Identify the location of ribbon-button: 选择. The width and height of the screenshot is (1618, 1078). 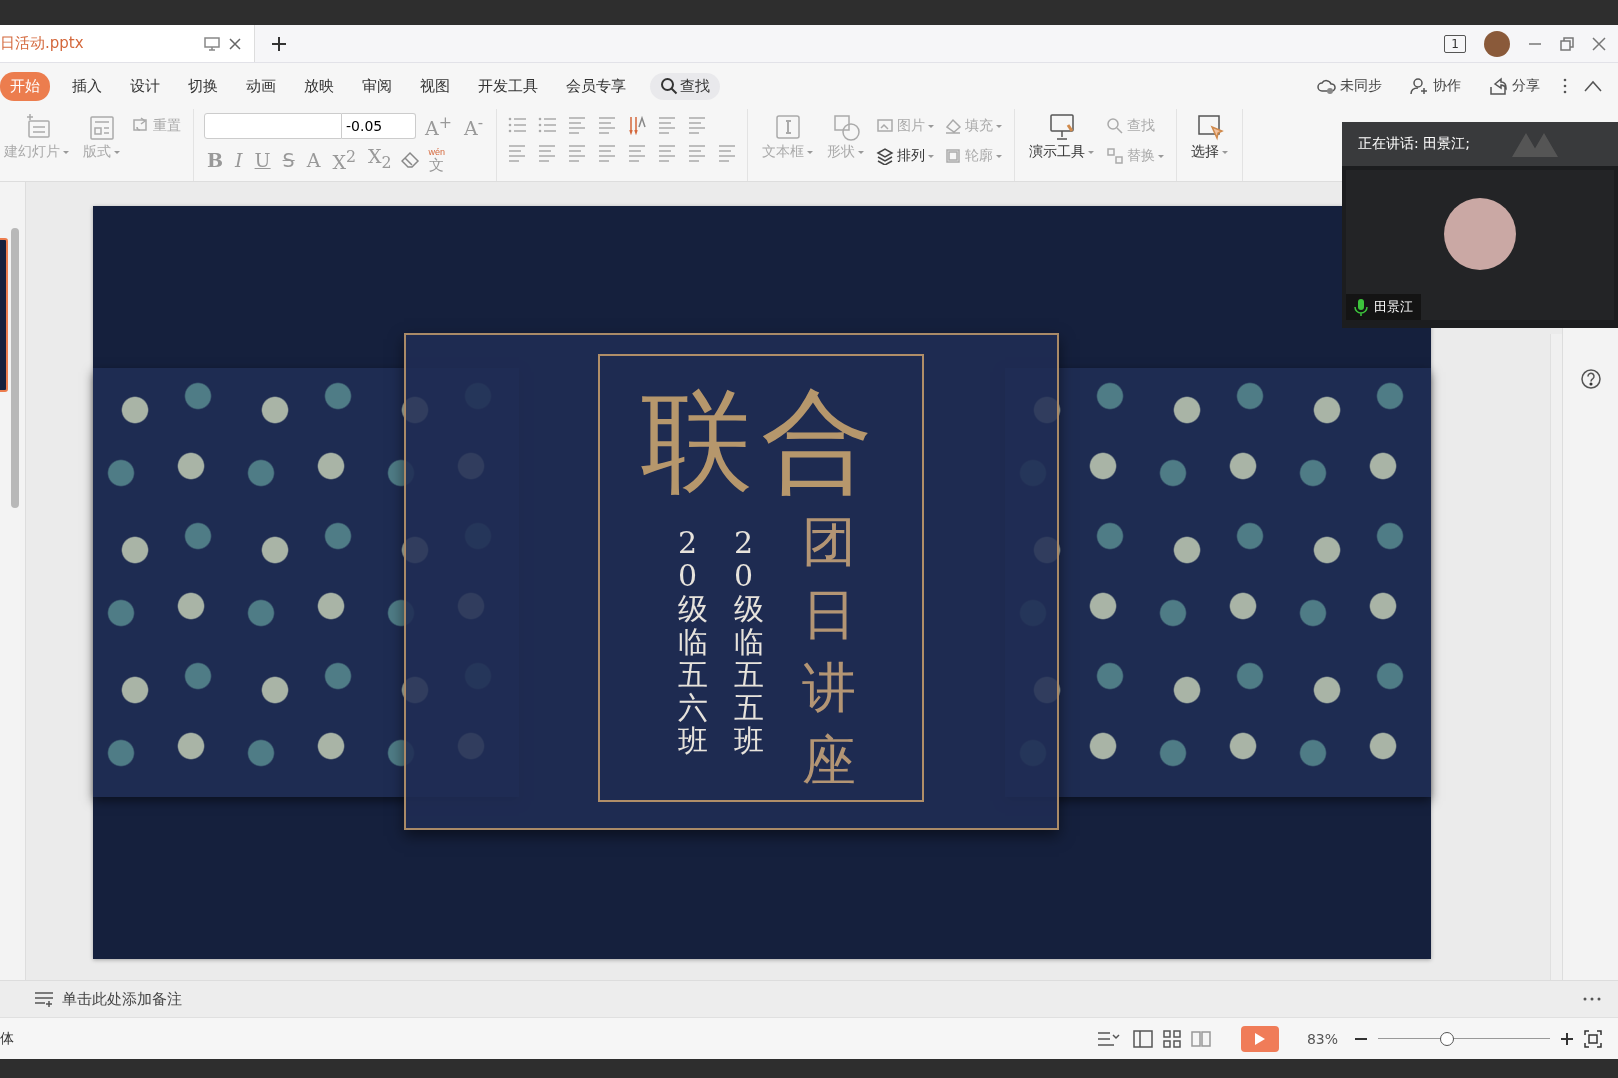
(1210, 137).